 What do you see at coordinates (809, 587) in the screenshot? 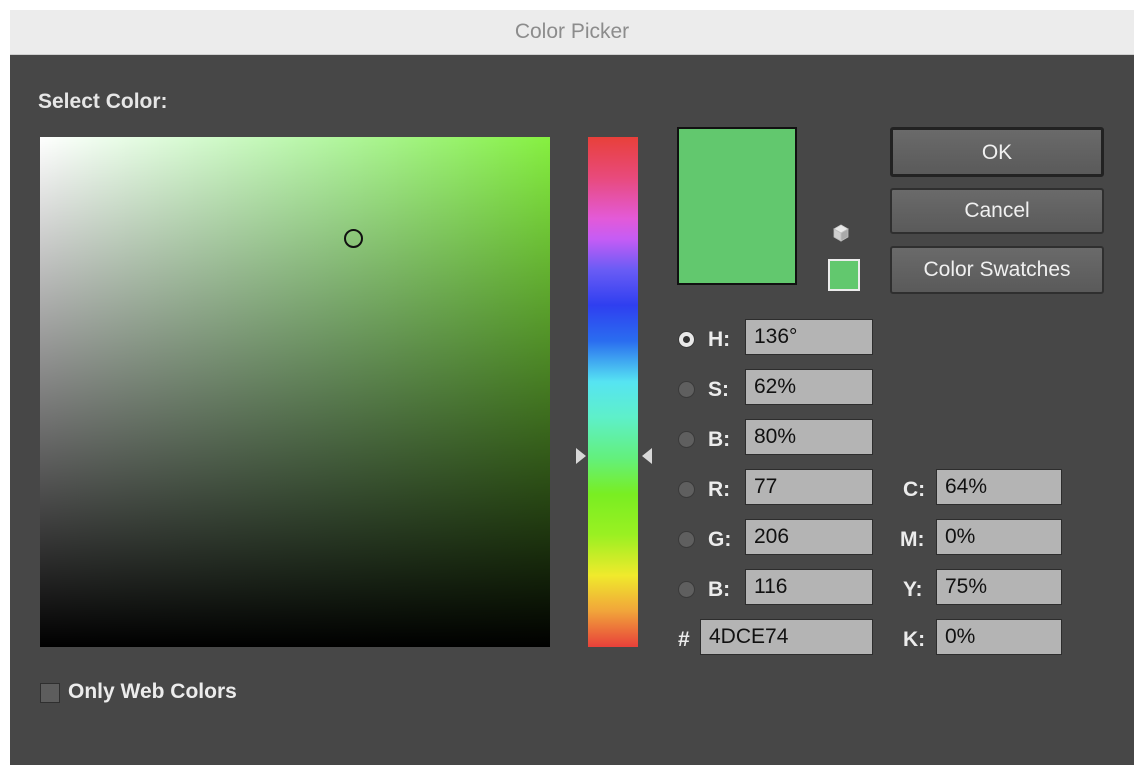
I see `blue-input: 116` at bounding box center [809, 587].